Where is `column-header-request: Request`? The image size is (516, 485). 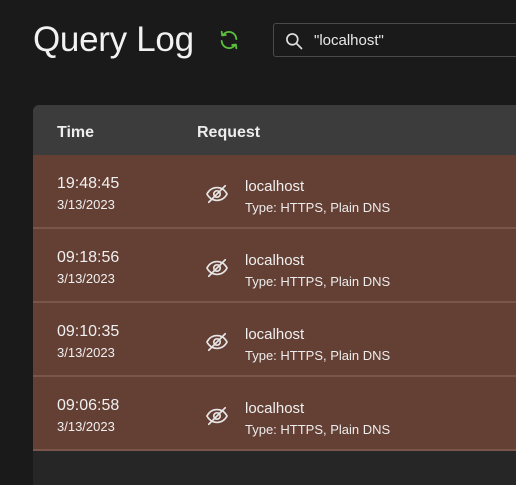 column-header-request: Request is located at coordinates (228, 133).